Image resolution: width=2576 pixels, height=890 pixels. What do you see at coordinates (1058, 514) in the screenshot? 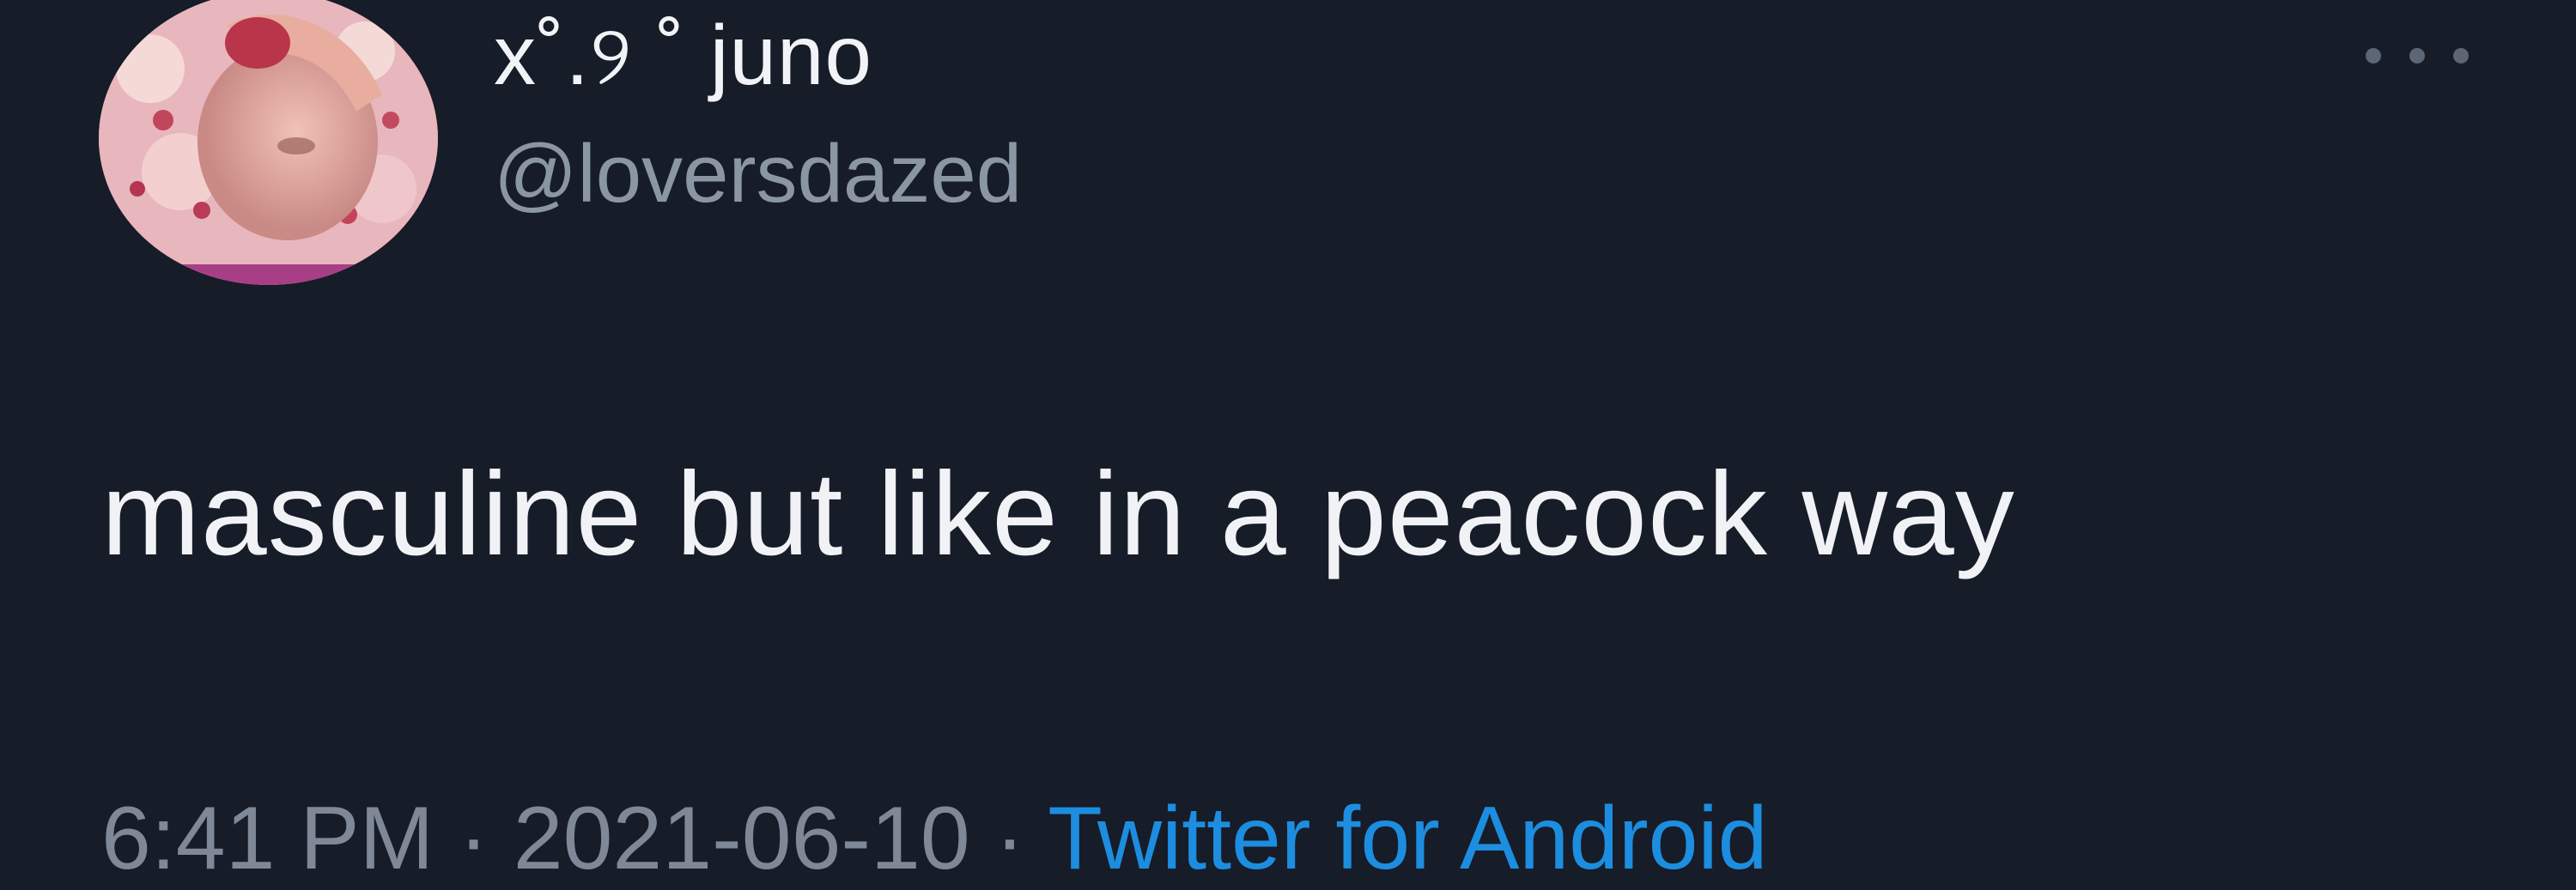
I see `tweet-text: masculine but like in a peacock way` at bounding box center [1058, 514].